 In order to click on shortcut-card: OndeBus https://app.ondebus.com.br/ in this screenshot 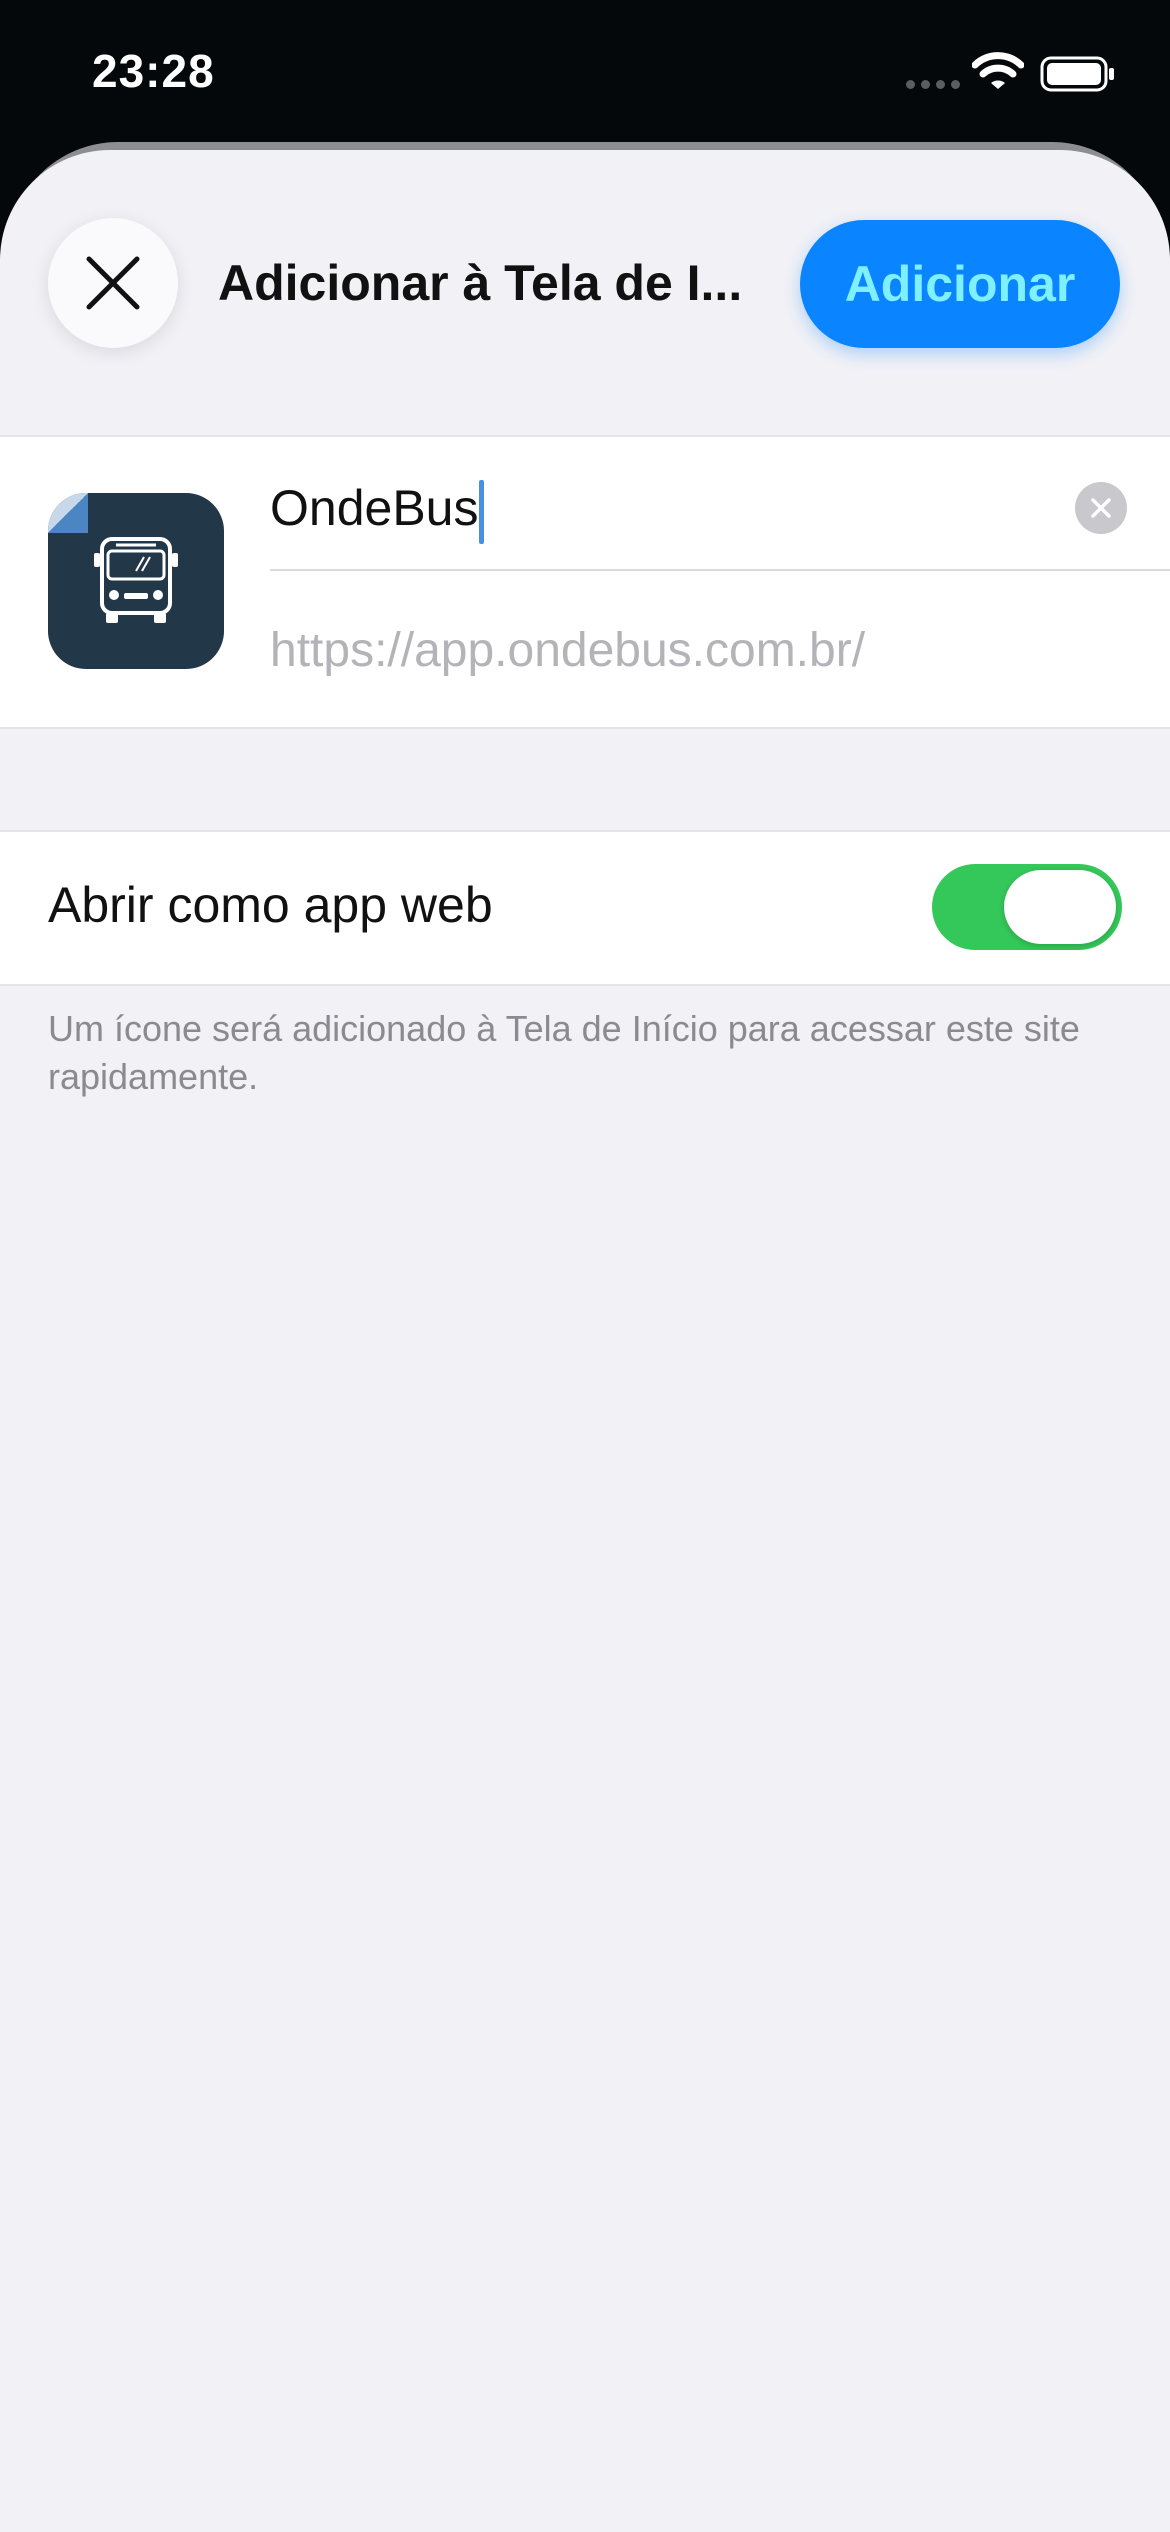, I will do `click(585, 582)`.